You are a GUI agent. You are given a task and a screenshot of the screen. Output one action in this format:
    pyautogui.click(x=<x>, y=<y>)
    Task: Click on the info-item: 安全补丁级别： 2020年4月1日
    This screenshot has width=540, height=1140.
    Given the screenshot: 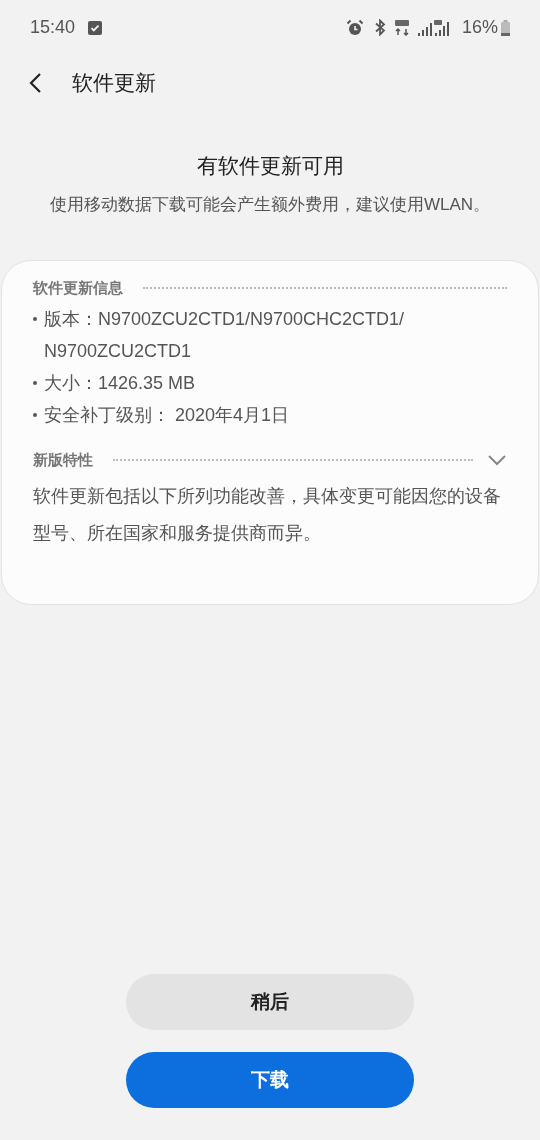 What is the action you would take?
    pyautogui.click(x=167, y=415)
    